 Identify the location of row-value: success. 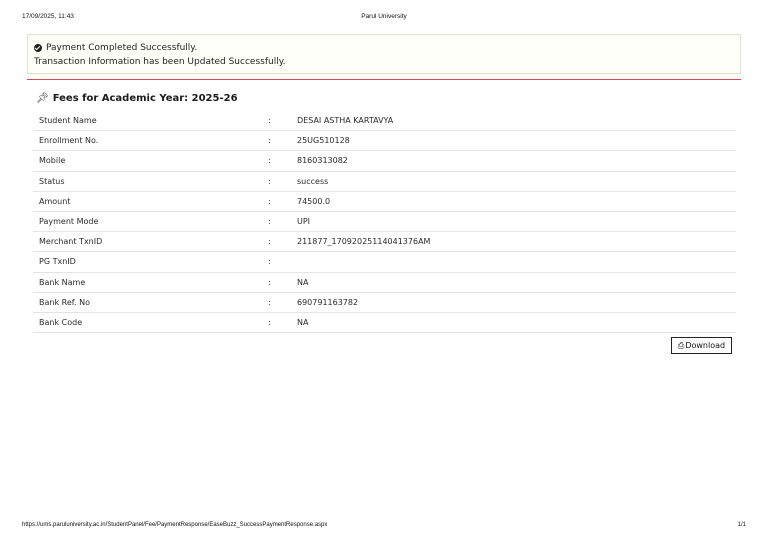
(313, 181).